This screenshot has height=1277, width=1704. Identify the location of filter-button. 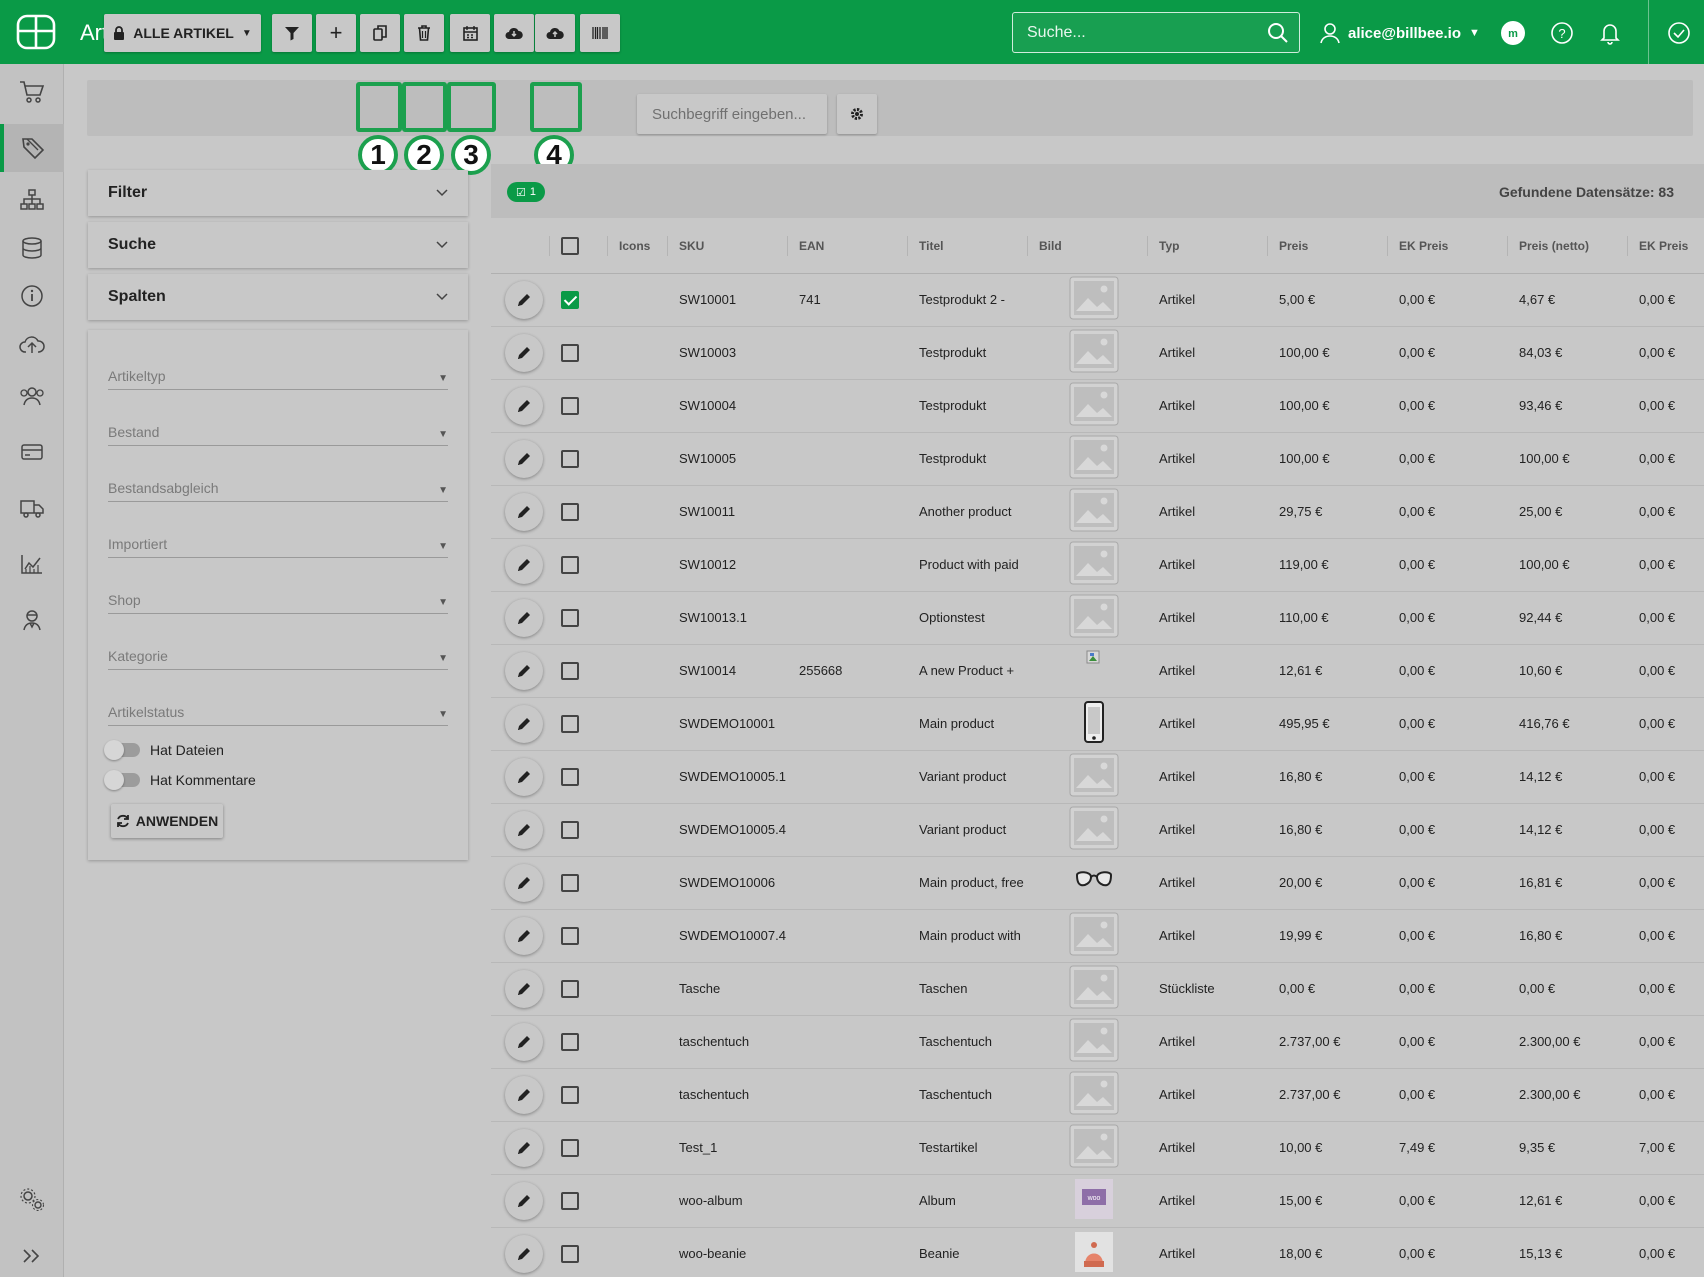
(292, 33).